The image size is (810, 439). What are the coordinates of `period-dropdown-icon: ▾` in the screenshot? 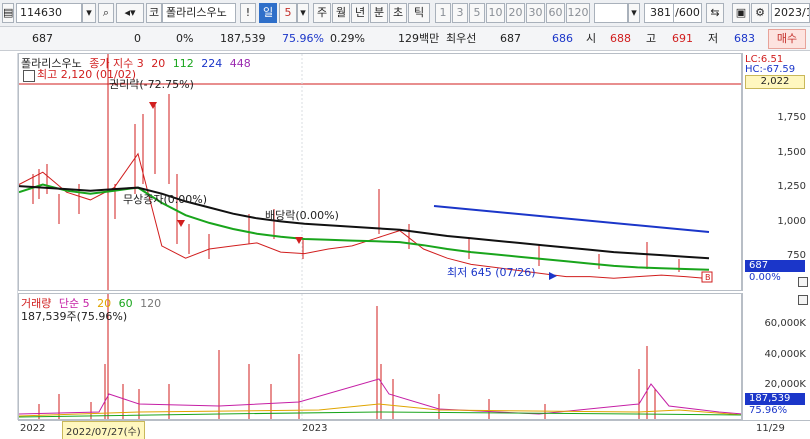 It's located at (303, 13).